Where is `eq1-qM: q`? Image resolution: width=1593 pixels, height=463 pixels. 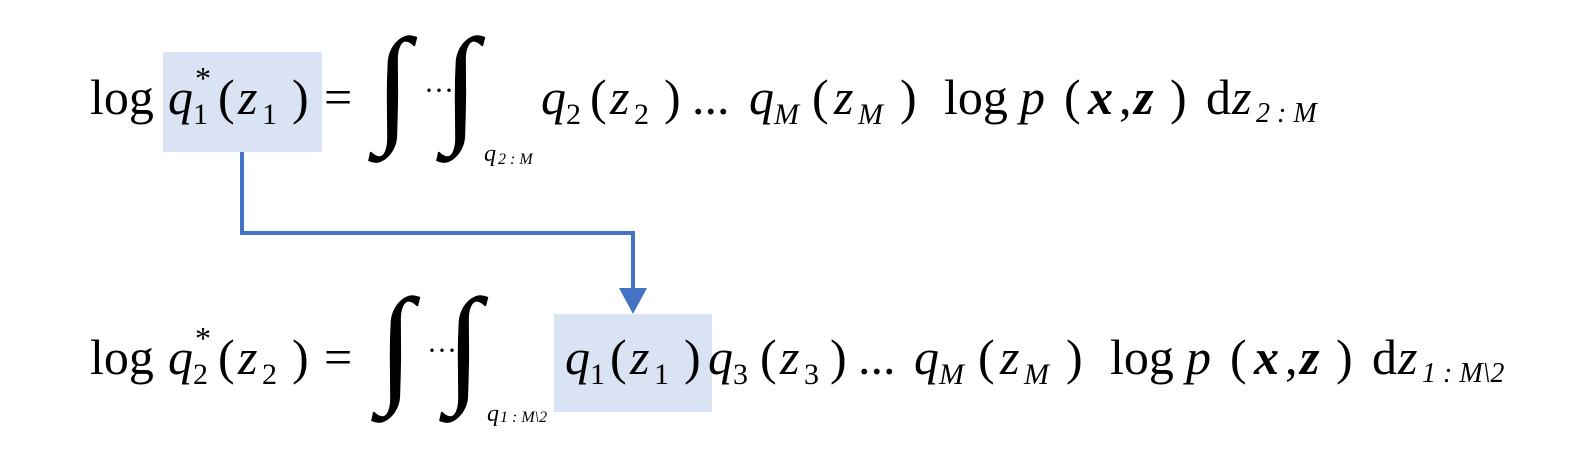 eq1-qM: q is located at coordinates (761, 97).